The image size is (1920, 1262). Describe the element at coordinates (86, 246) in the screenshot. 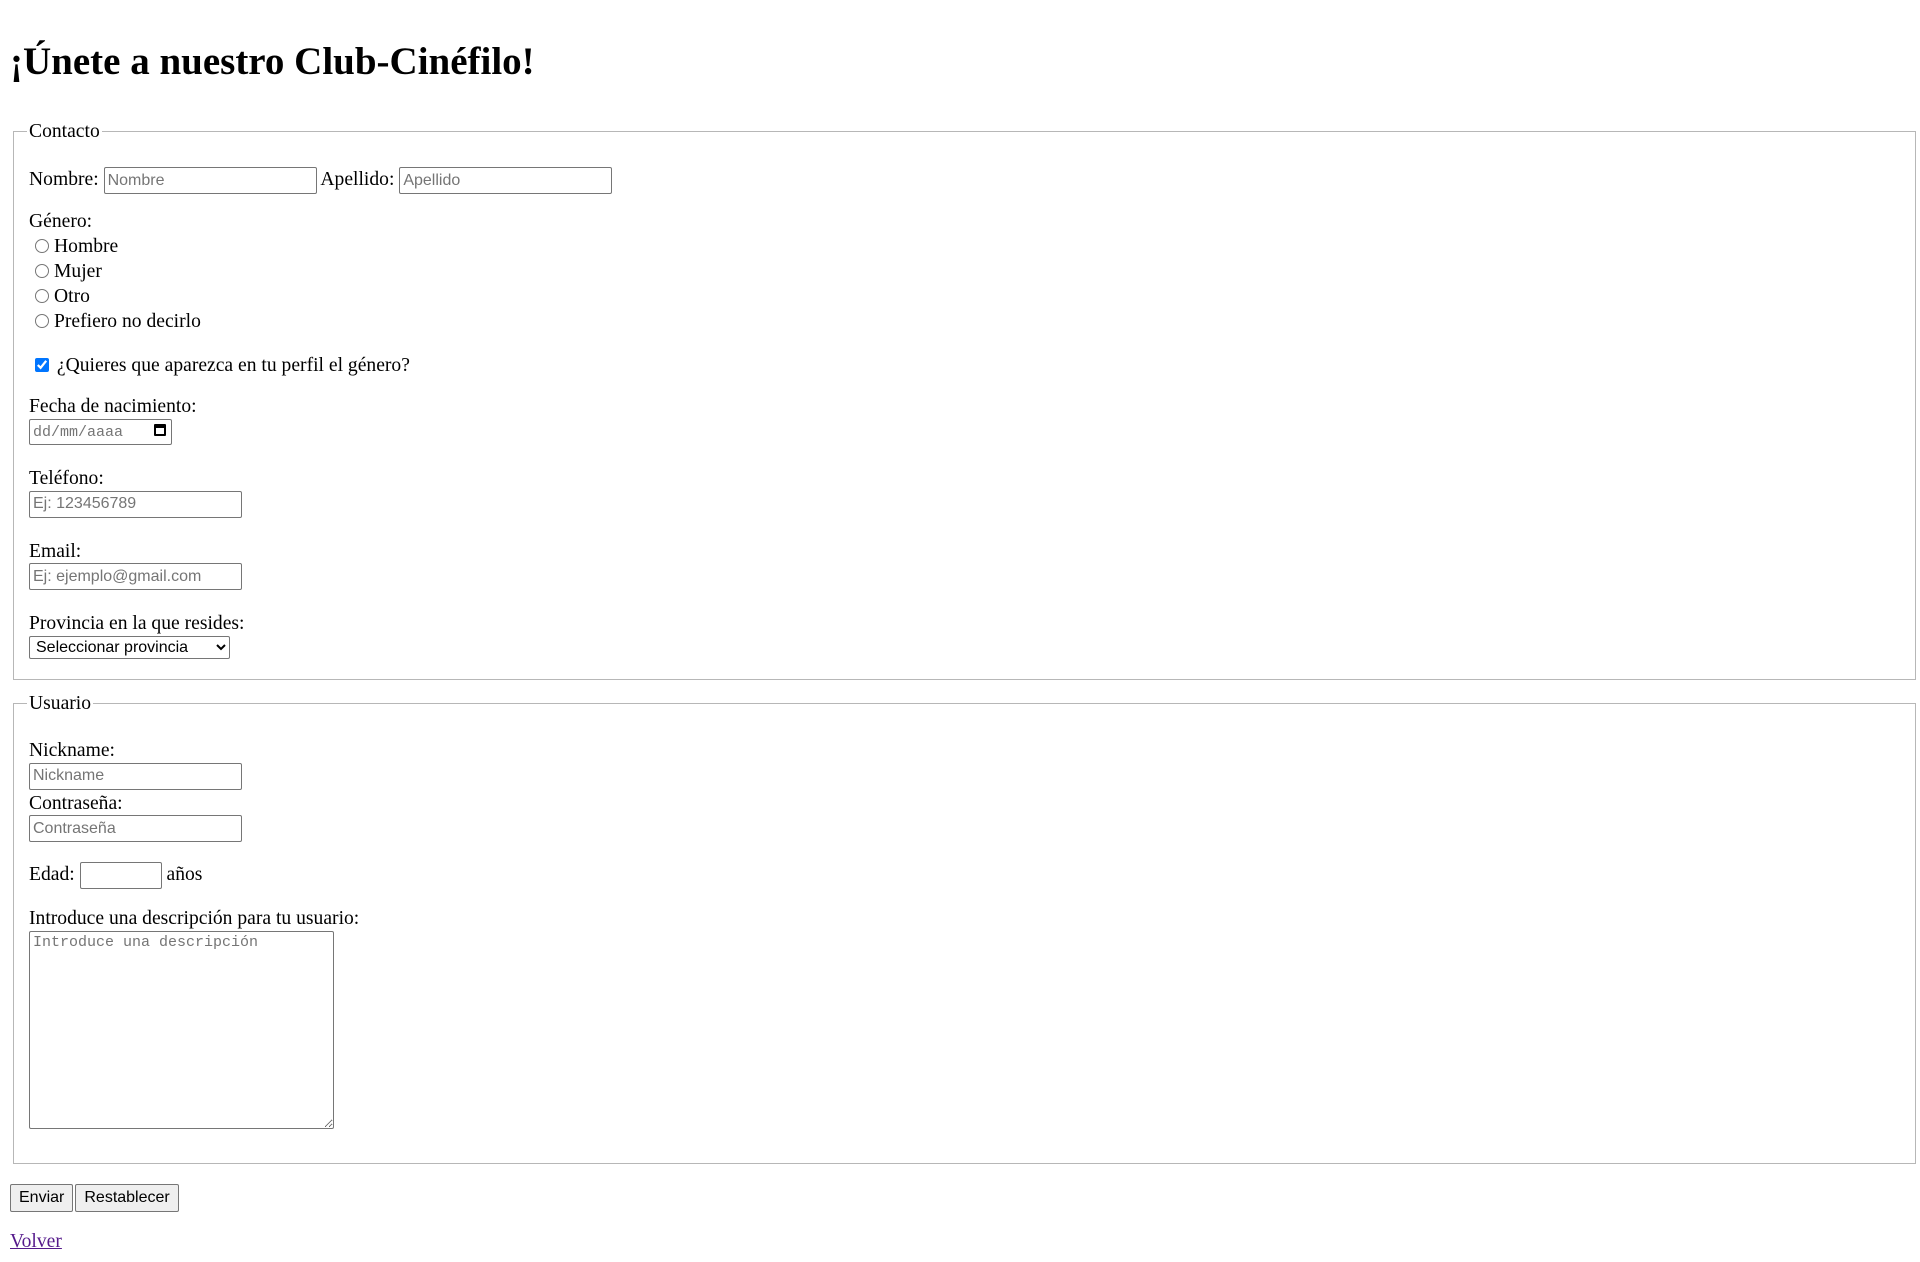

I see `radio-hombre-label: Hombre` at that location.